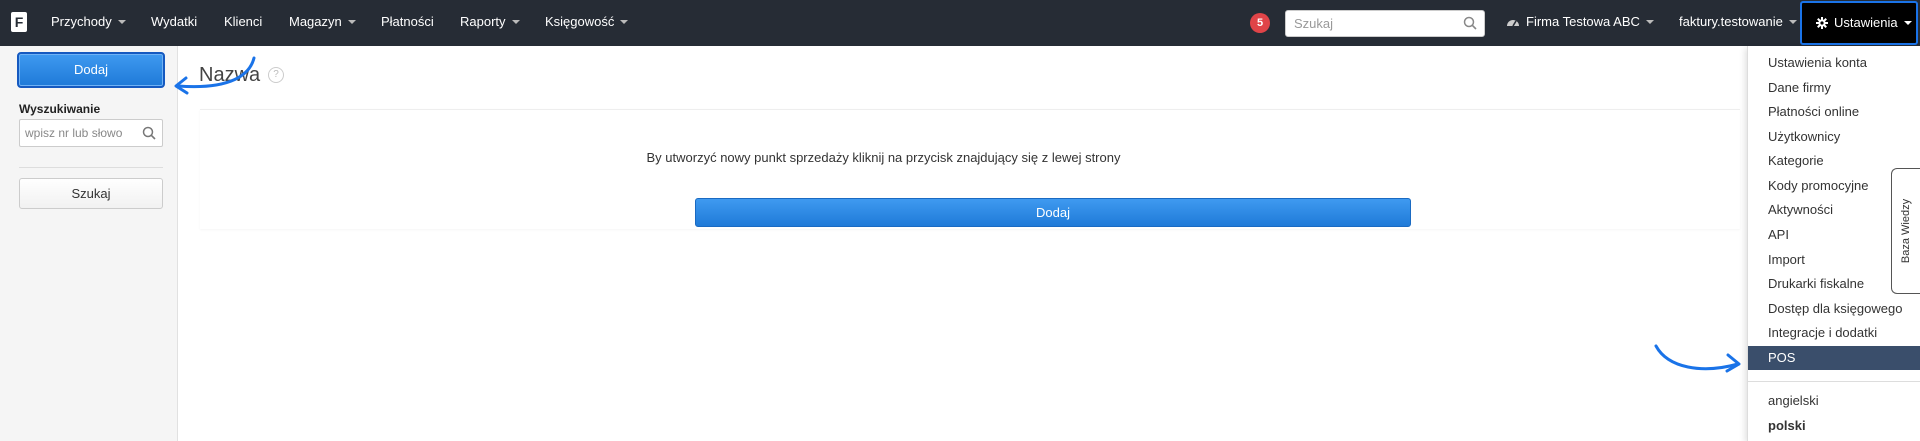 Image resolution: width=1920 pixels, height=441 pixels. I want to click on nav-magazyn: Magazyn, so click(322, 23).